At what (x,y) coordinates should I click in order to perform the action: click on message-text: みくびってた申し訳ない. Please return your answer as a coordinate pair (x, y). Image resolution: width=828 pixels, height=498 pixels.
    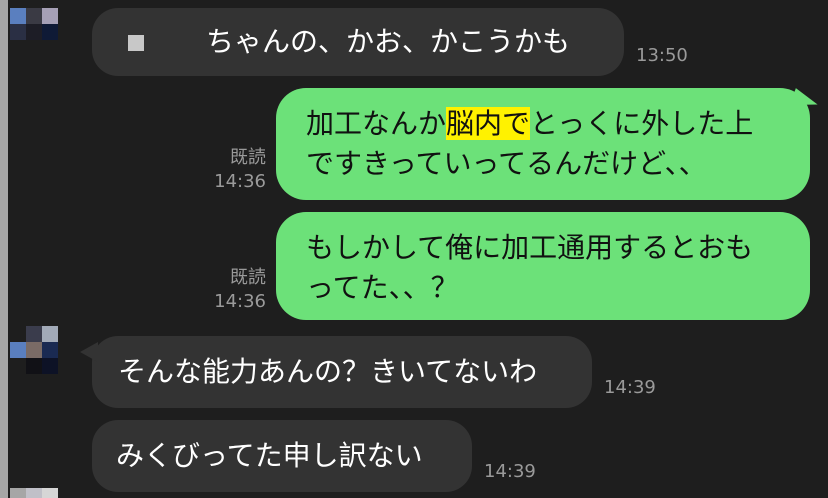
    Looking at the image, I should click on (269, 455).